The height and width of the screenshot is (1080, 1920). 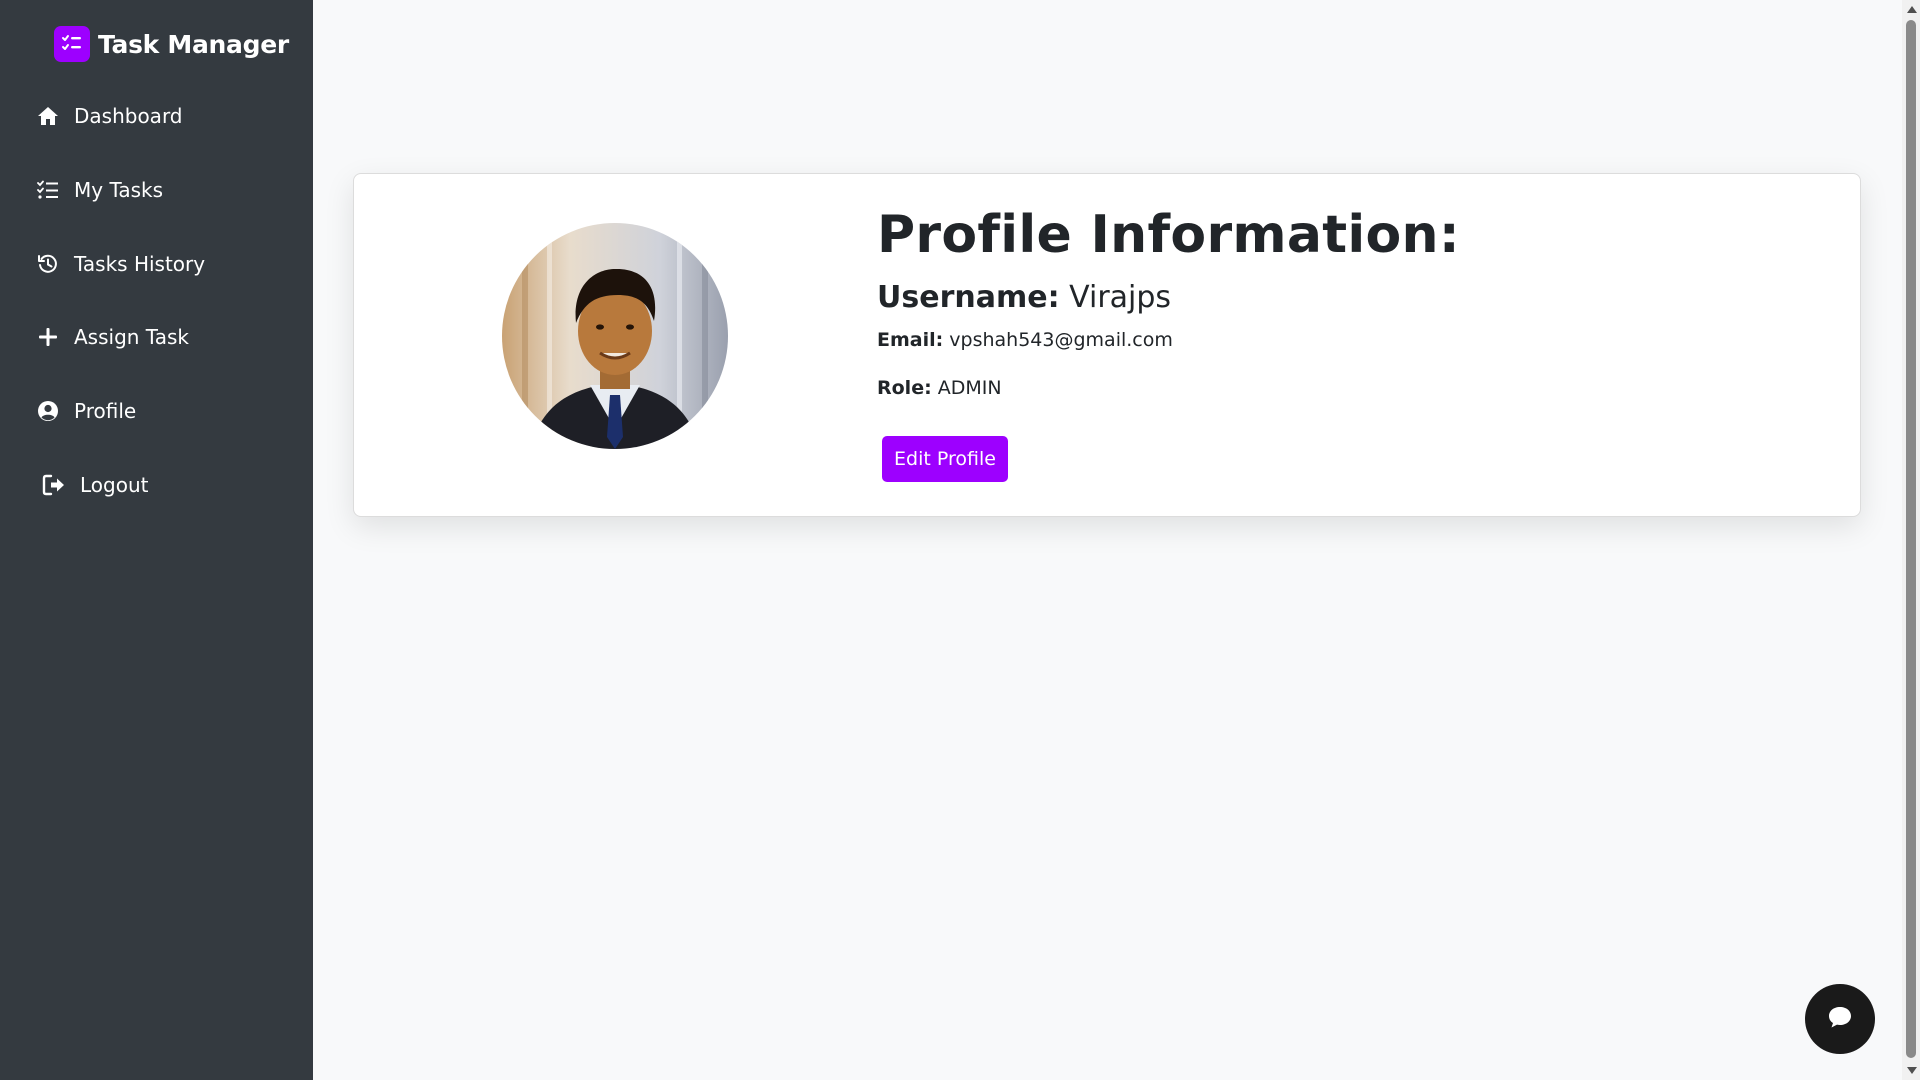 I want to click on sidebar-item-my-tasks: My Tasks, so click(x=99, y=190).